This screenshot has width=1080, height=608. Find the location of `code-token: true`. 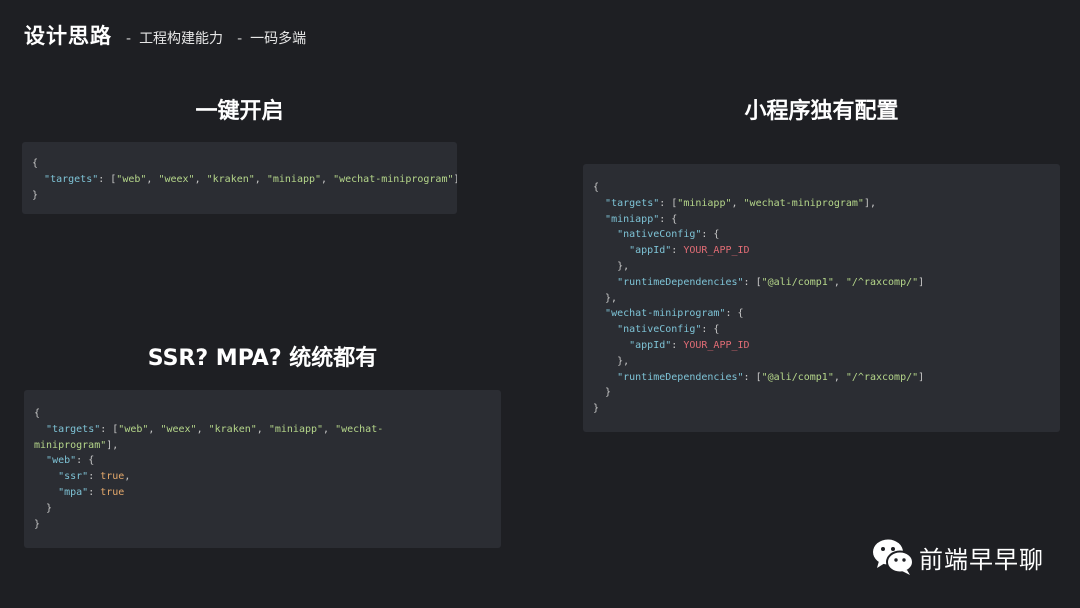

code-token: true is located at coordinates (112, 492).